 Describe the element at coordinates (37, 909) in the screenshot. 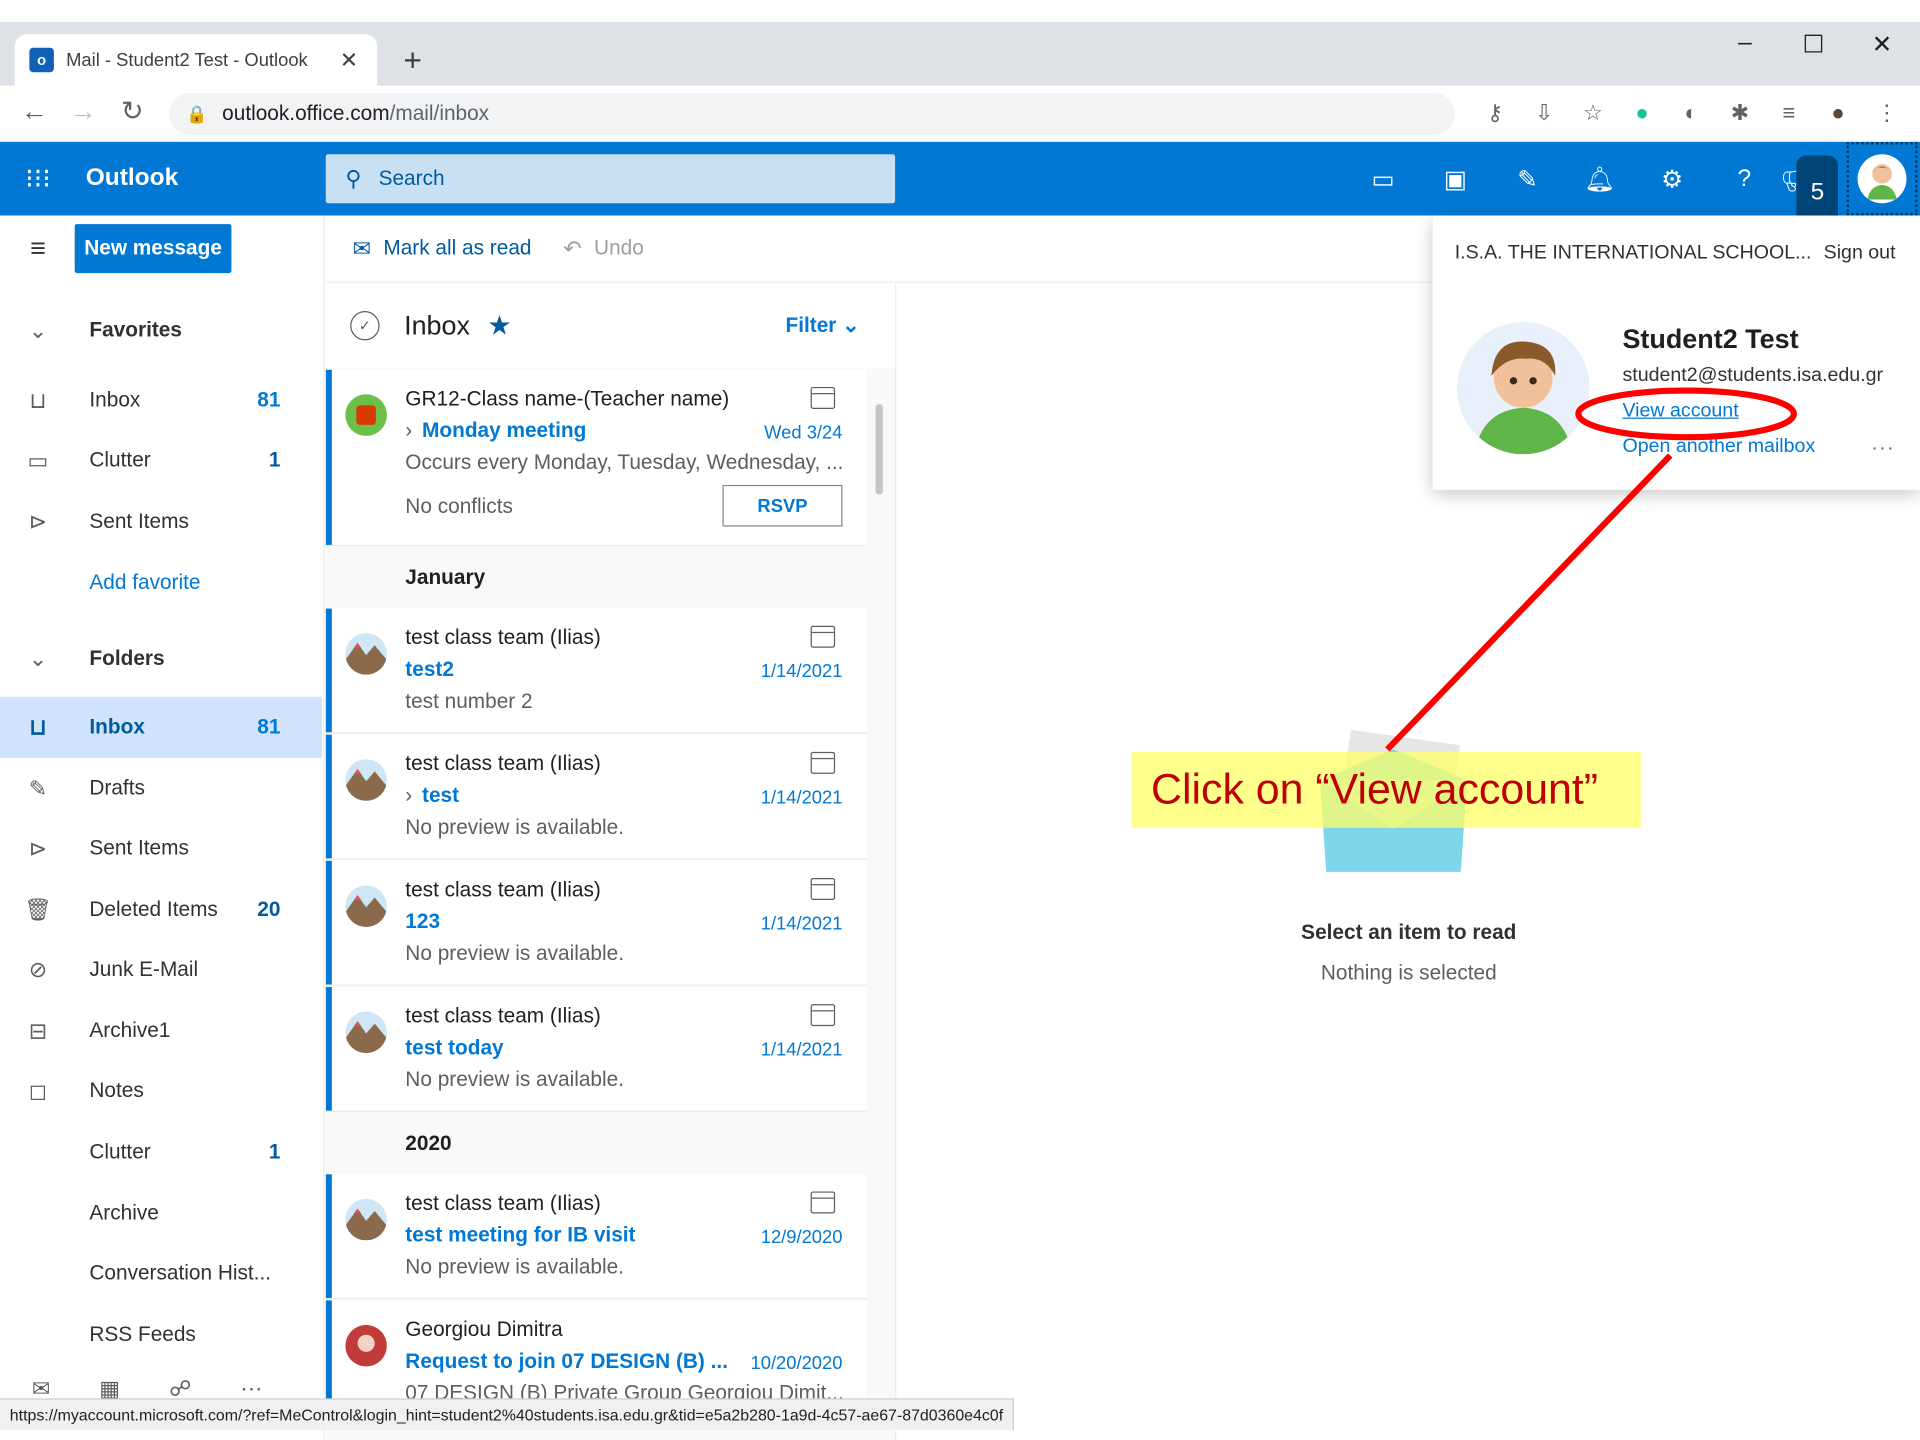

I see `trash-icon: 🗑︎` at that location.